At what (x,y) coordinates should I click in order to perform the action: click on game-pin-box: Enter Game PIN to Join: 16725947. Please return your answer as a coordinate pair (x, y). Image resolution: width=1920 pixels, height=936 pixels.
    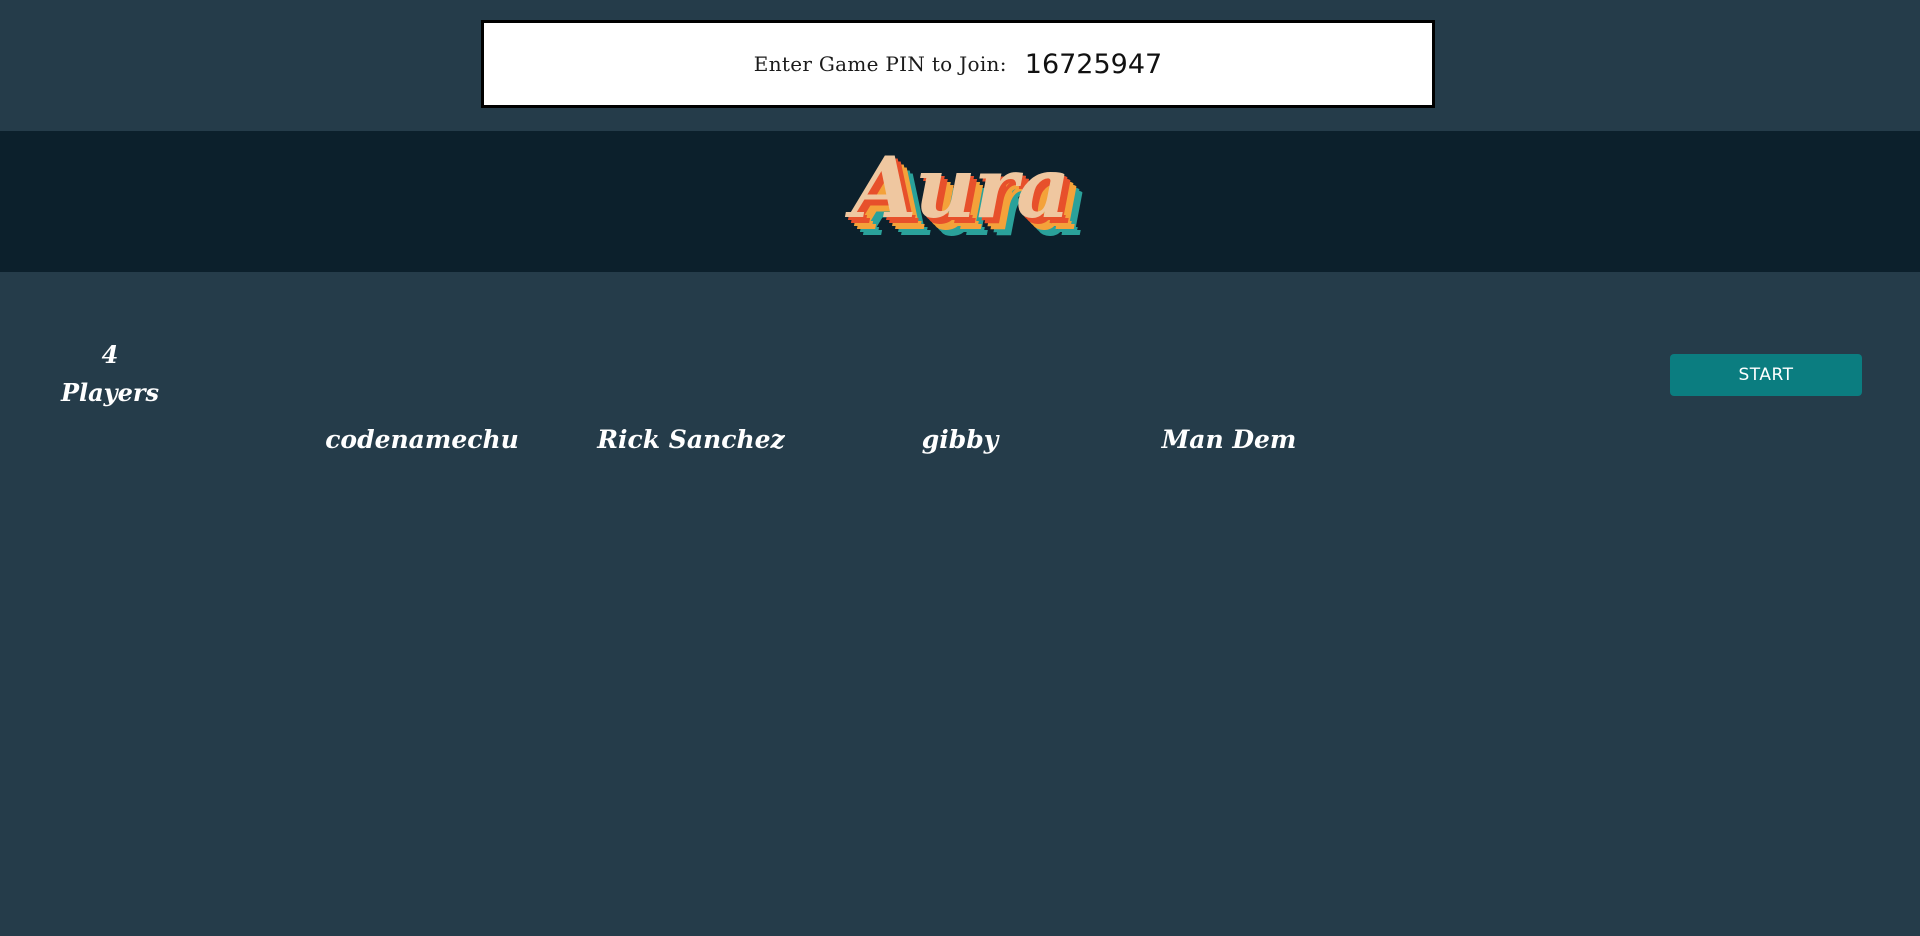
    Looking at the image, I should click on (958, 64).